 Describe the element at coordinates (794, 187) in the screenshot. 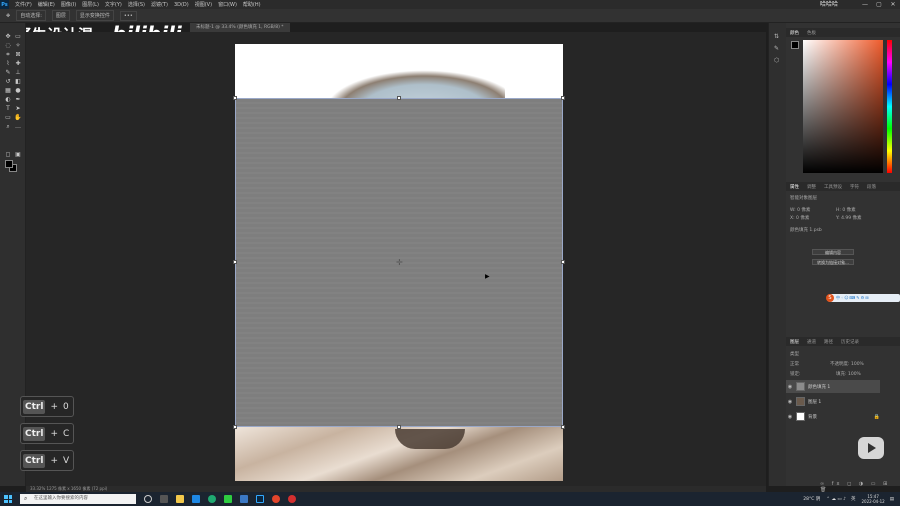

I see `tab-properties: 属性` at that location.